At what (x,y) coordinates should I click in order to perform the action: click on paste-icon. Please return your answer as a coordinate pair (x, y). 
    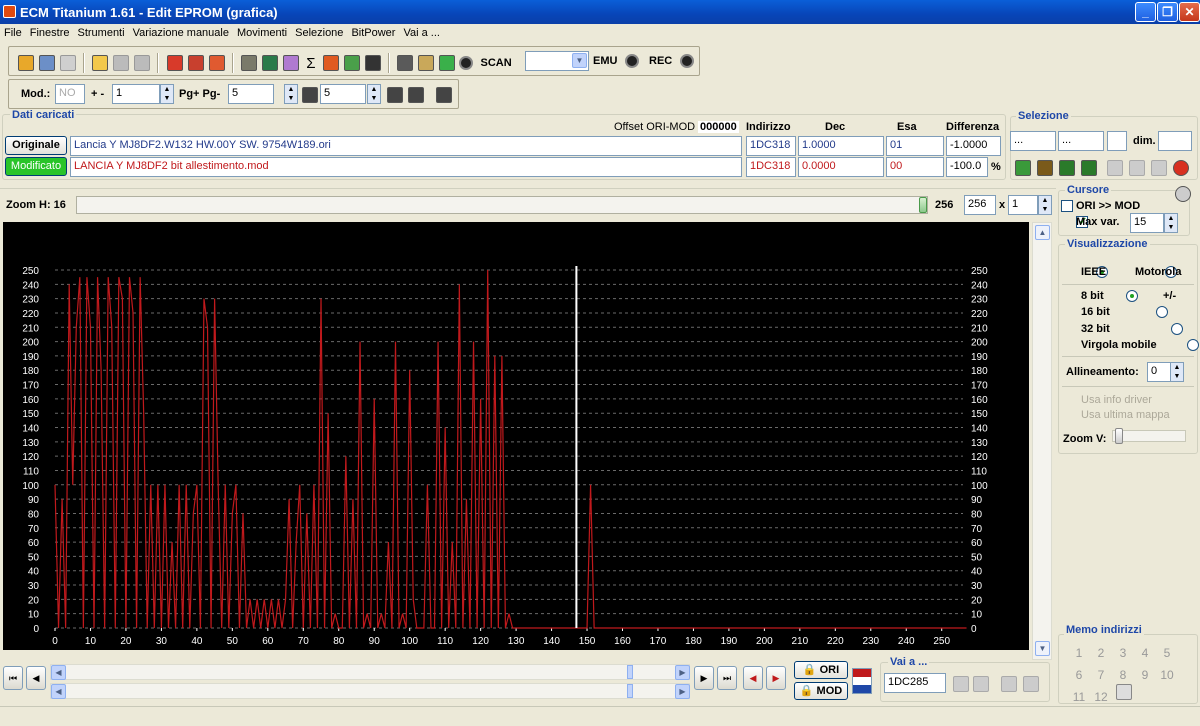
    Looking at the image, I should click on (1137, 168).